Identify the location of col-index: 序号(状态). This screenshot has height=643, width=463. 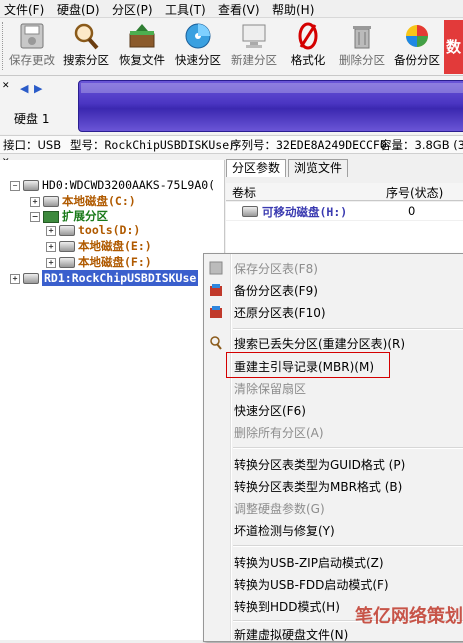
(414, 192).